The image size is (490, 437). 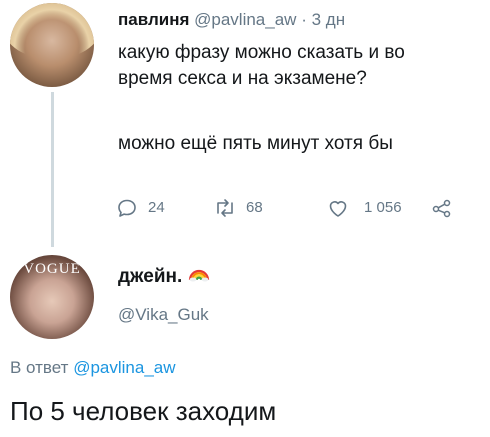 What do you see at coordinates (261, 52) in the screenshot?
I see `tweet-text-line: какую фразу можно сказать и во` at bounding box center [261, 52].